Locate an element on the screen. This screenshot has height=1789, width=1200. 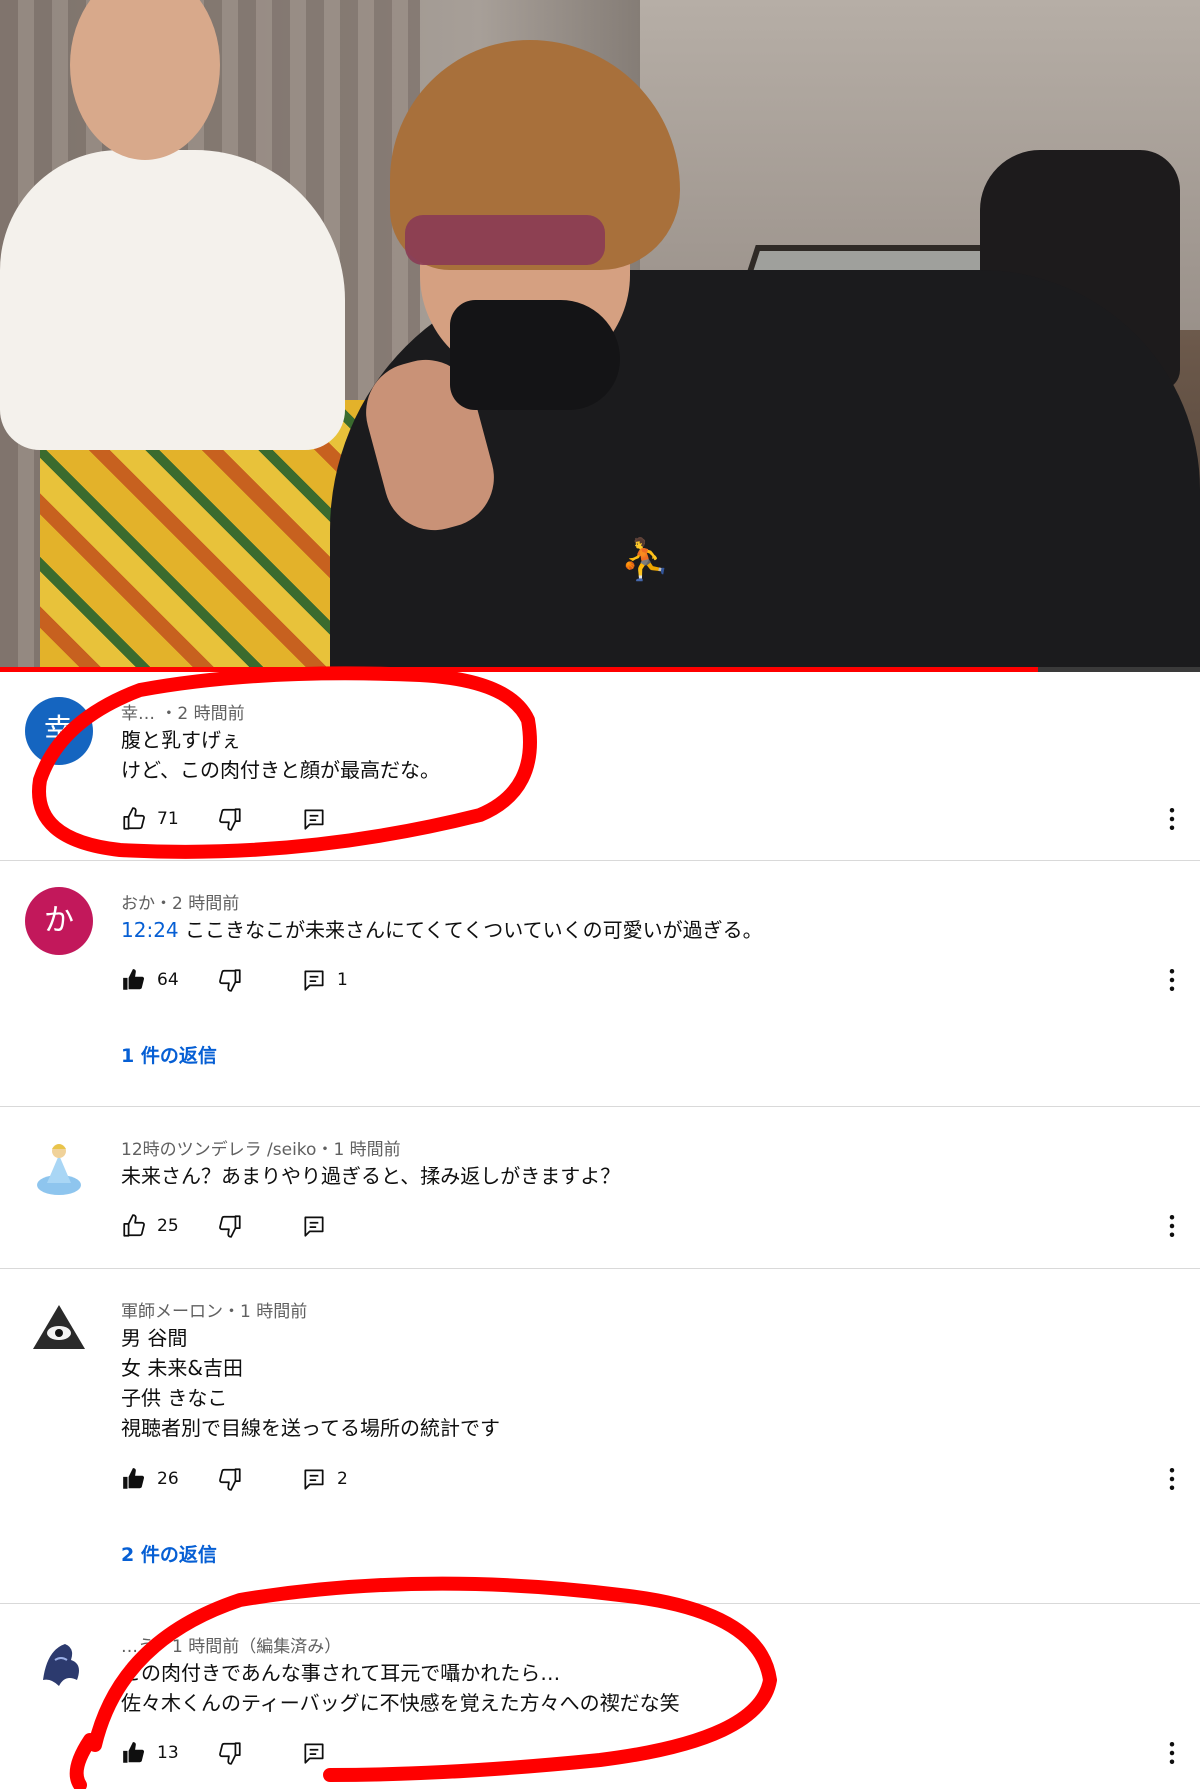
video-progress-bar is located at coordinates (600, 669).